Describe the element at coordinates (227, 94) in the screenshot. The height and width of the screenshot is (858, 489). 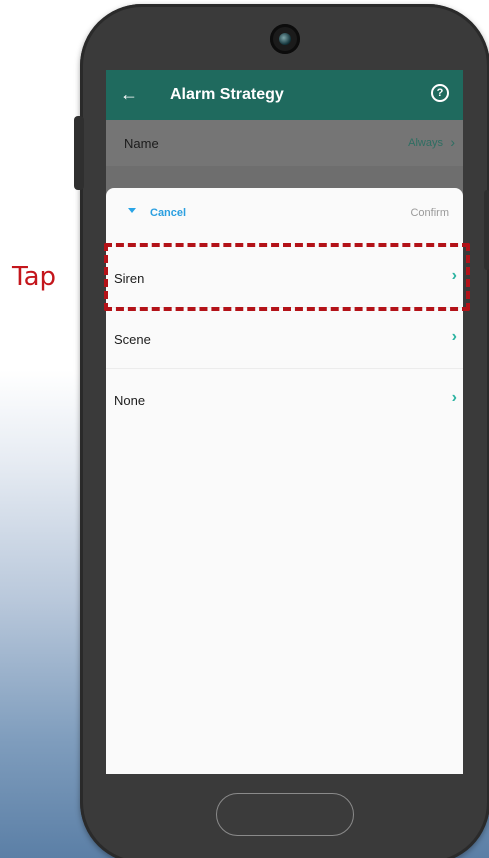
I see `page-title: Alarm Strategy` at that location.